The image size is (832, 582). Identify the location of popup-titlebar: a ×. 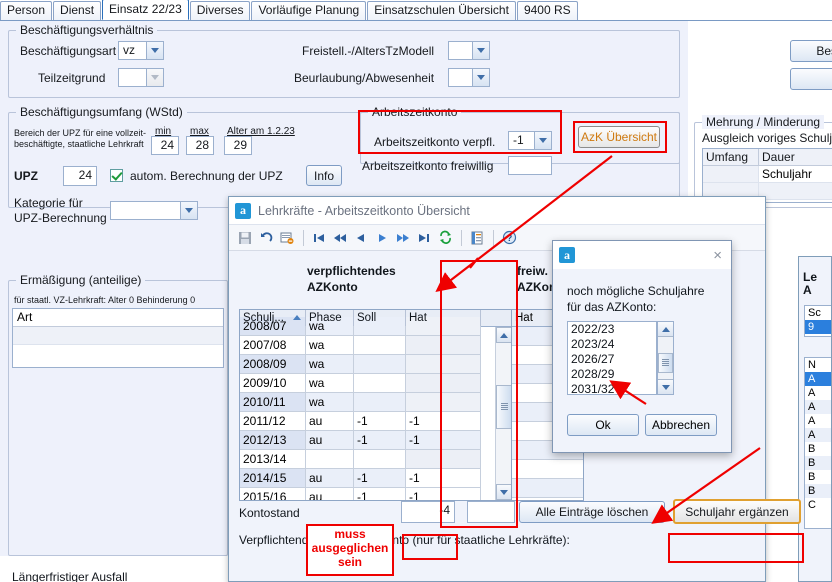
(642, 255).